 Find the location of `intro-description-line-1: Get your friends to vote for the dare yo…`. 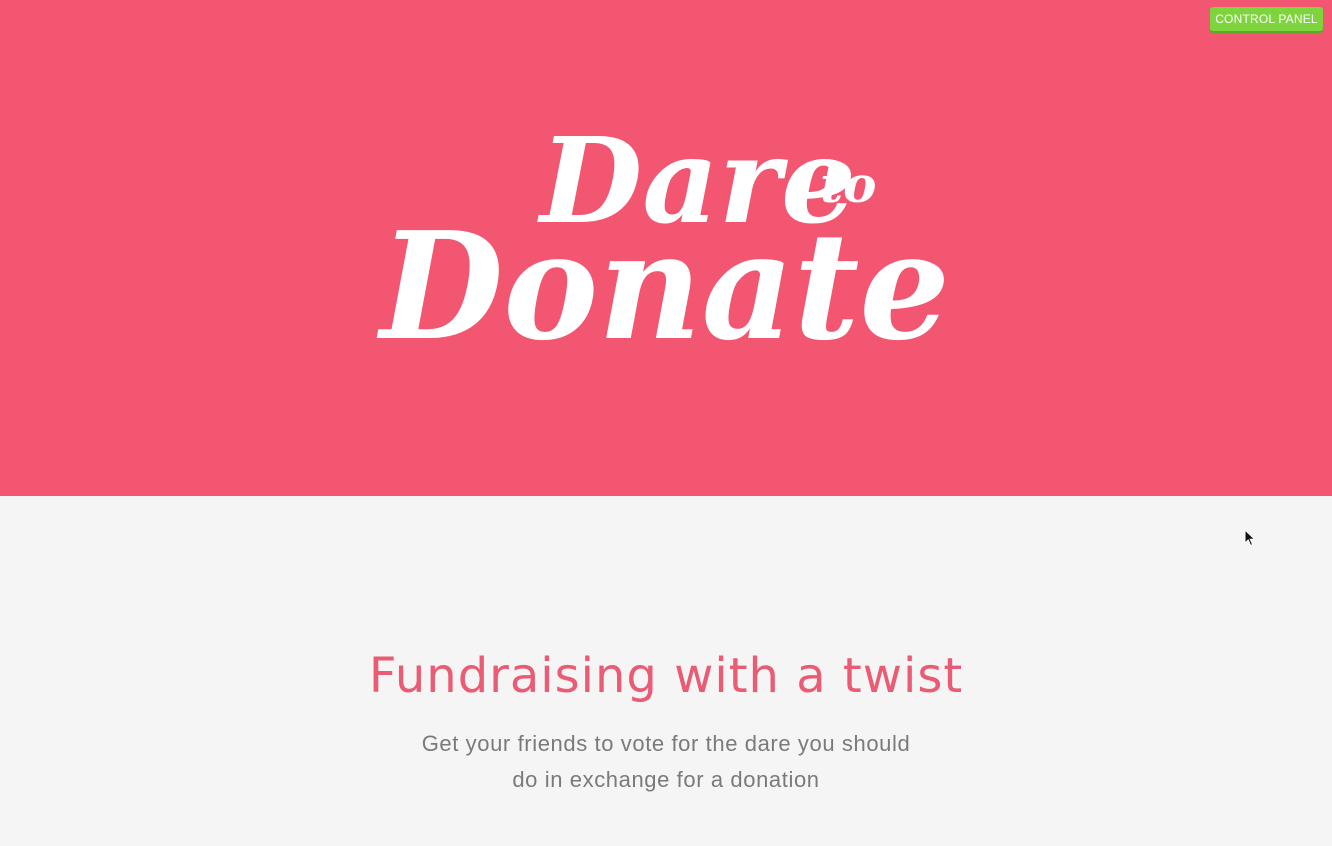

intro-description-line-1: Get your friends to vote for the dare yo… is located at coordinates (666, 743).